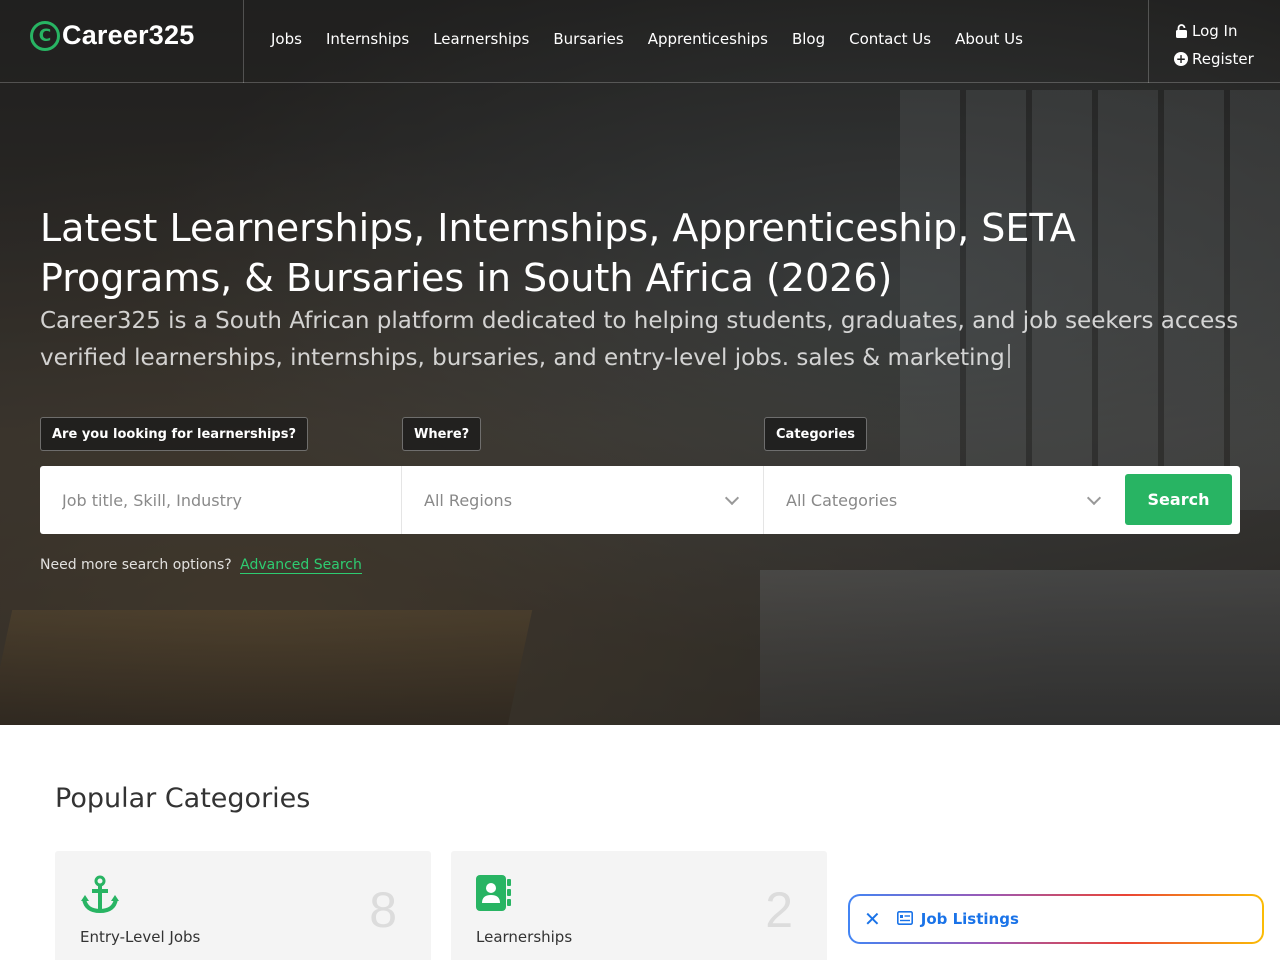 The image size is (1280, 960). I want to click on region-tag: Where?, so click(442, 434).